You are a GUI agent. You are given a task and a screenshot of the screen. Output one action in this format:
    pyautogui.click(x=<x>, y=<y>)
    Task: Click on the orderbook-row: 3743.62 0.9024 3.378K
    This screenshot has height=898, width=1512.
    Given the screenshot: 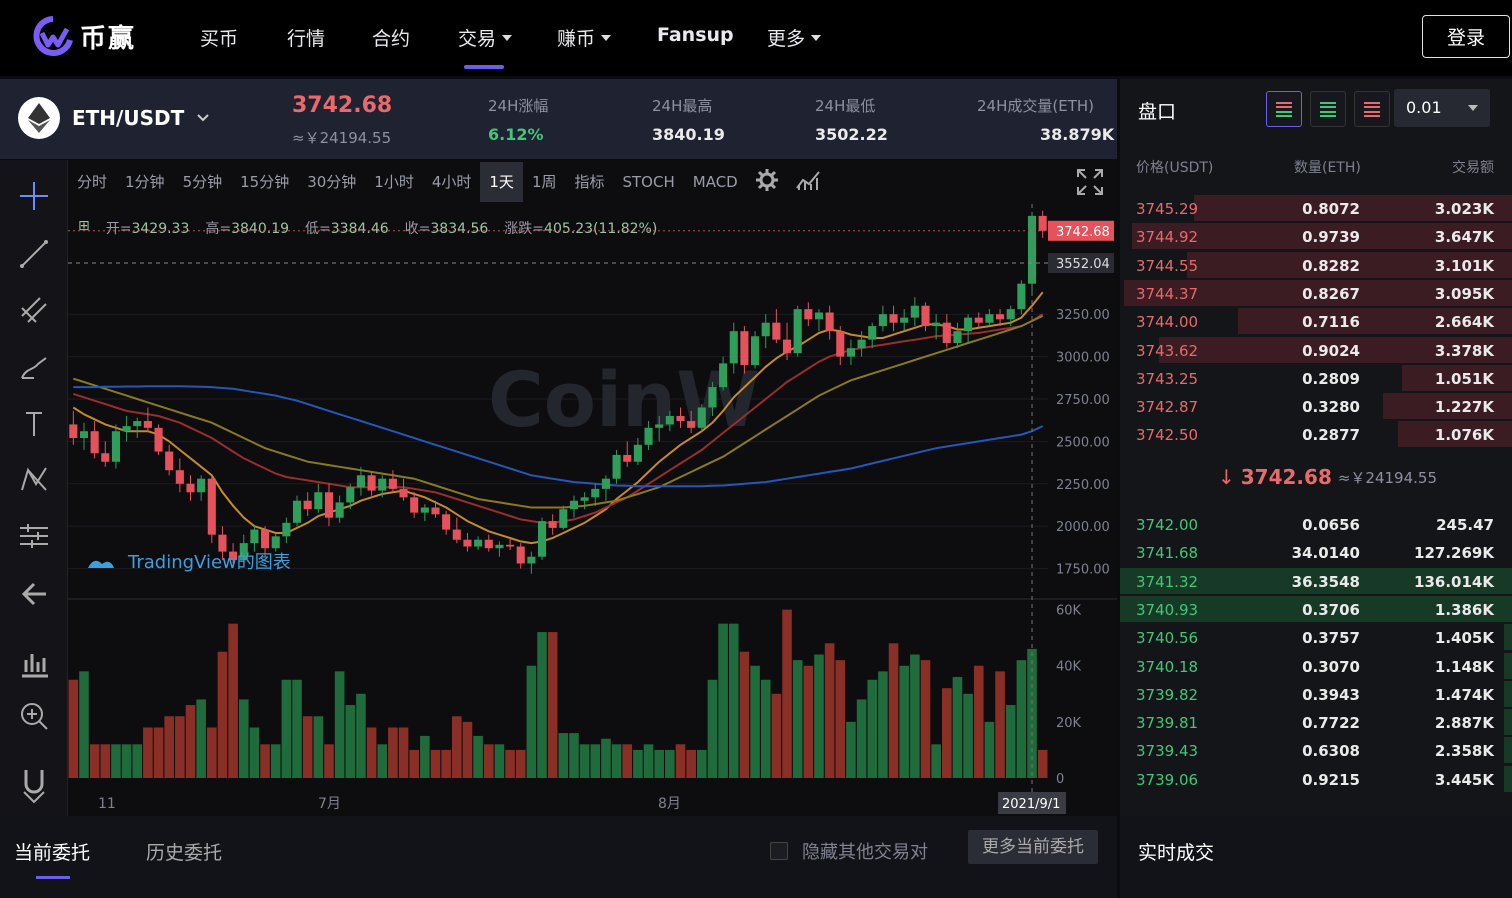 What is the action you would take?
    pyautogui.click(x=1316, y=350)
    